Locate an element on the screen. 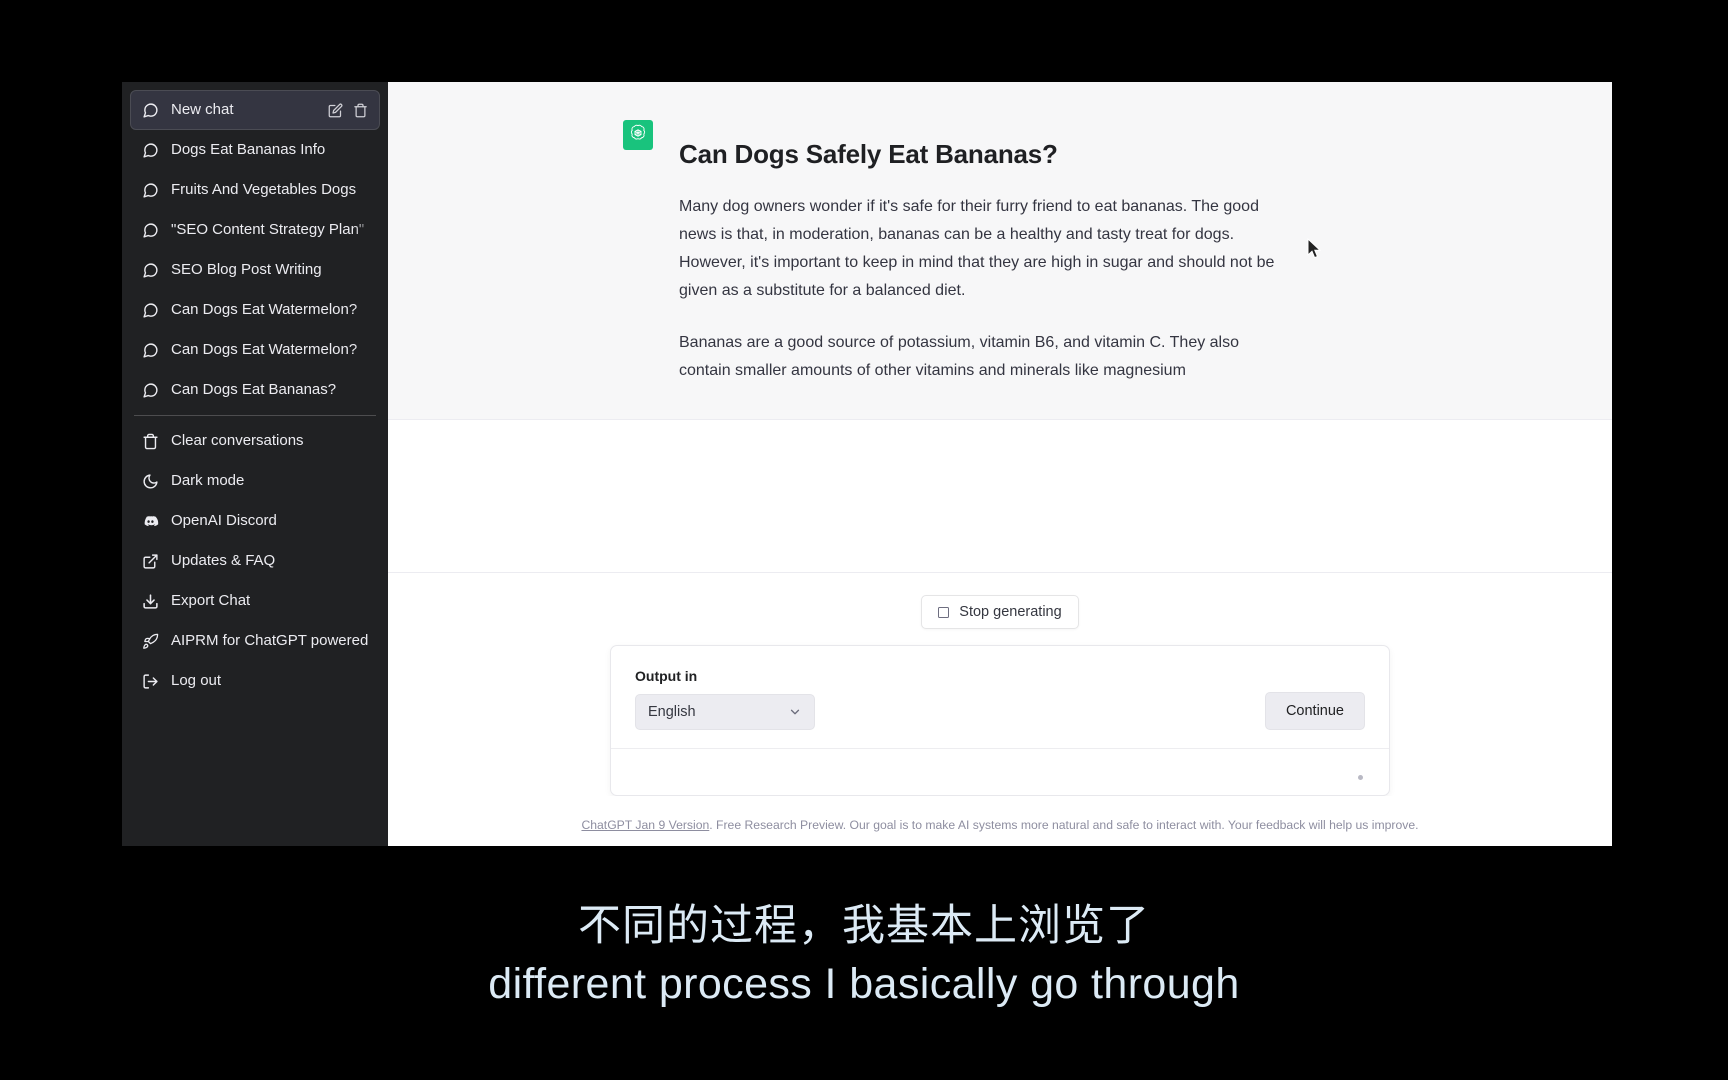 The image size is (1728, 1080). download-icon is located at coordinates (150, 601).